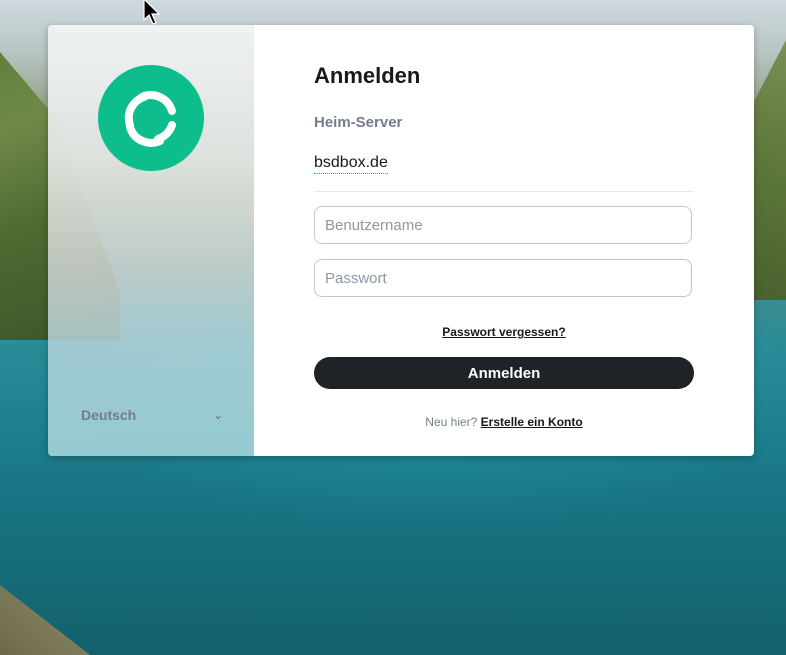 This screenshot has height=655, width=786. I want to click on sign-in-button: Anmelden, so click(504, 373).